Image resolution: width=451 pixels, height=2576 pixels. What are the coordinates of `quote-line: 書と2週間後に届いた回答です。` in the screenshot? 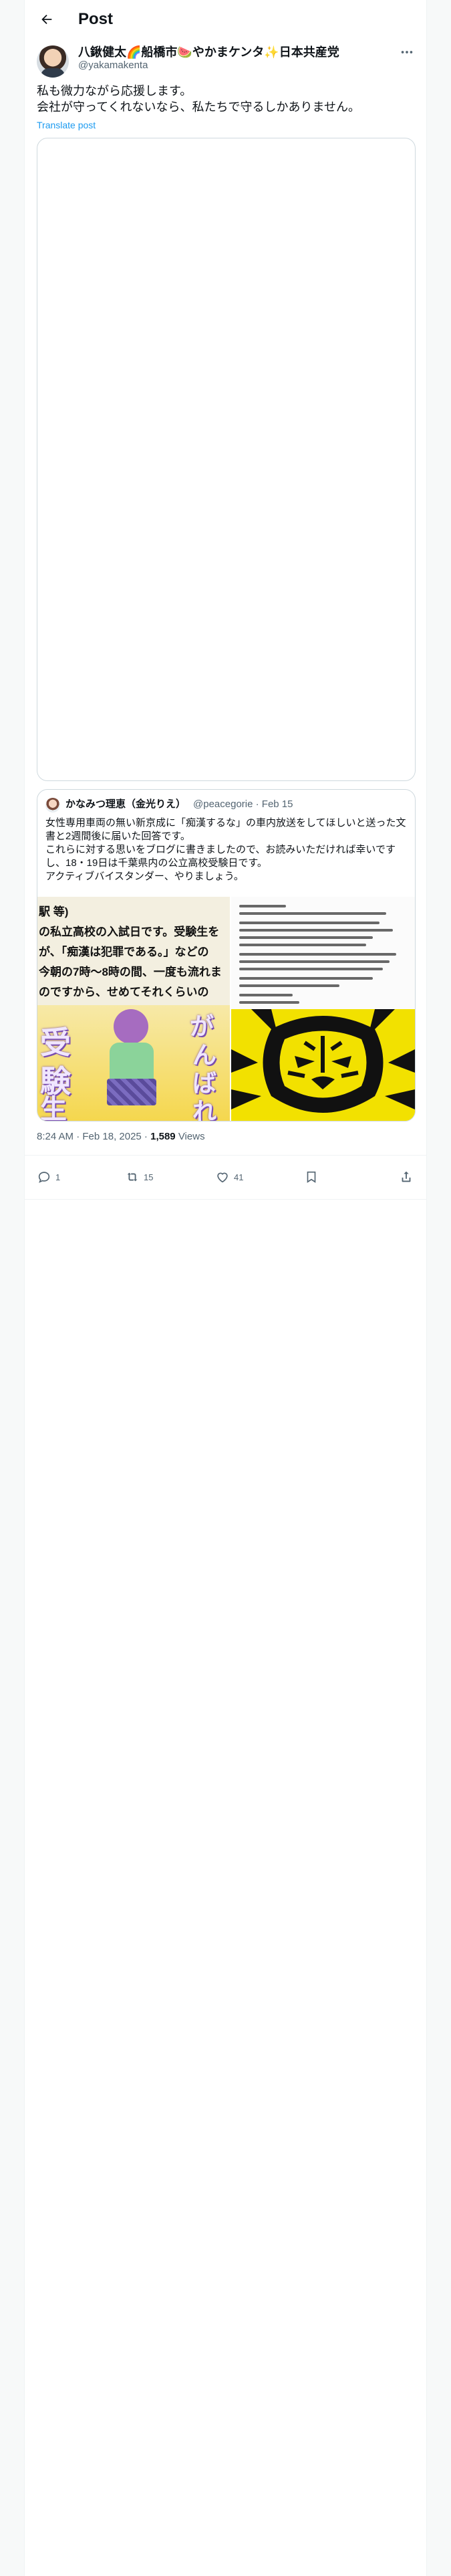 It's located at (117, 836).